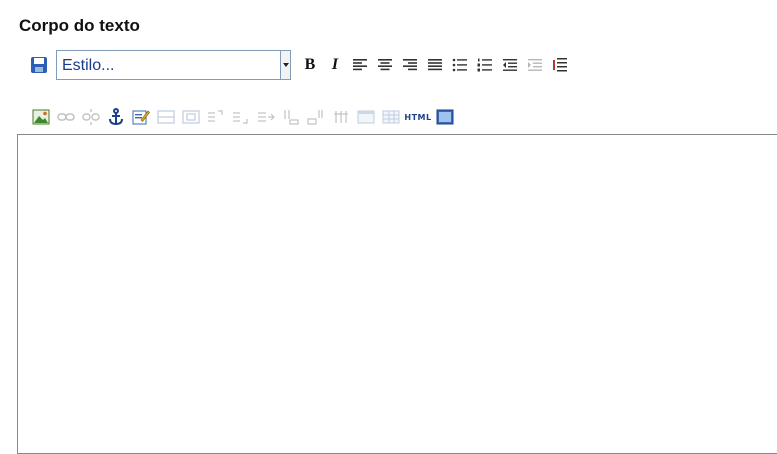  Describe the element at coordinates (360, 65) in the screenshot. I see `align-left-icon` at that location.